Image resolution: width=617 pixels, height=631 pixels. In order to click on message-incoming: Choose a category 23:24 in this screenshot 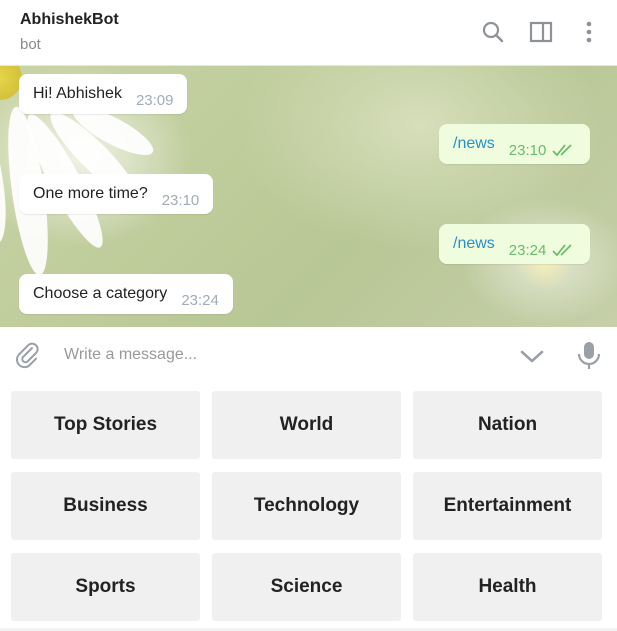, I will do `click(126, 294)`.